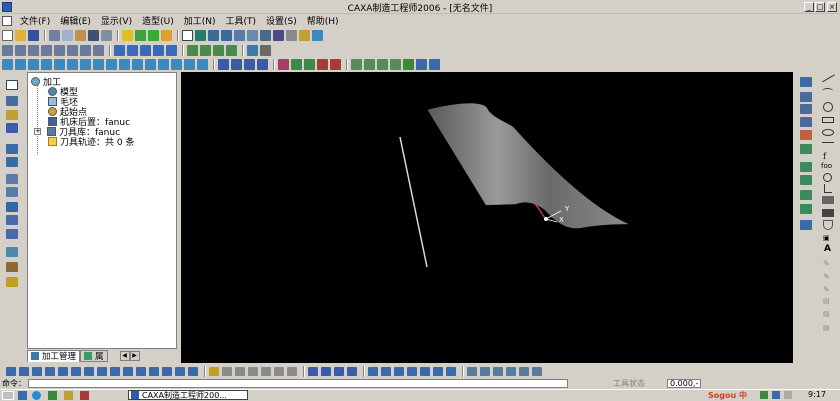 The height and width of the screenshot is (401, 840). I want to click on f25-icon, so click(339, 371).